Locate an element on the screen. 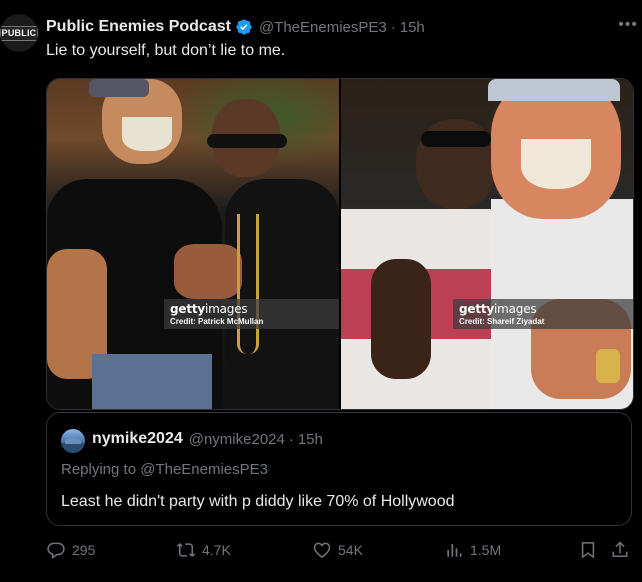 This screenshot has width=642, height=582. replying-mention: @TheEnemiesPE3 is located at coordinates (204, 469).